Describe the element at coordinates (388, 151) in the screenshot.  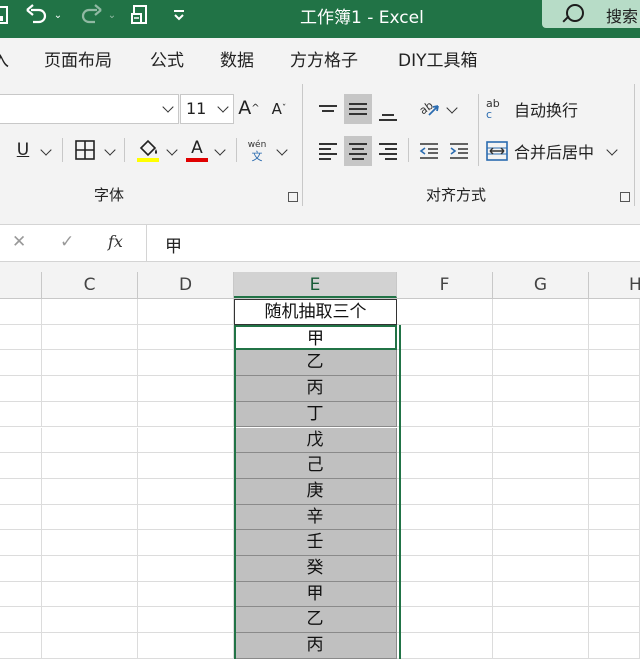
I see `align-right-button` at that location.